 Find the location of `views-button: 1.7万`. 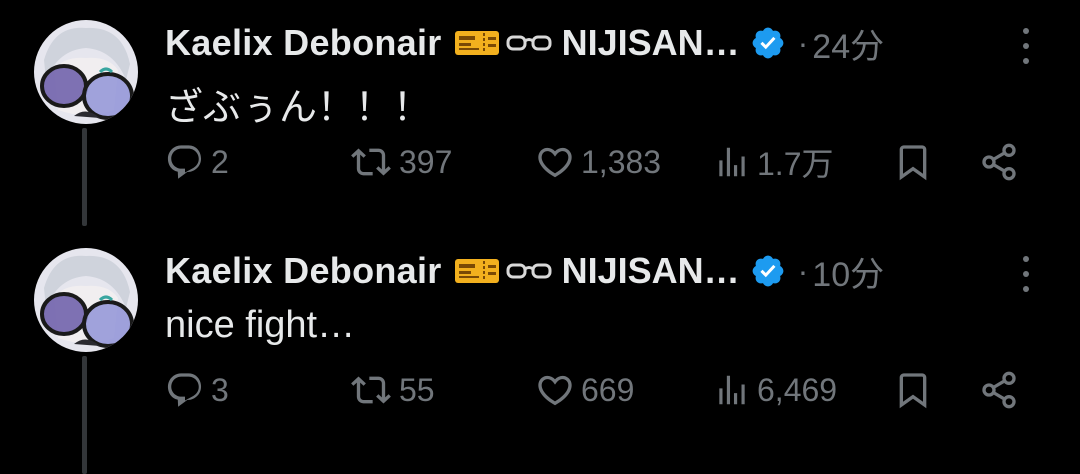

views-button: 1.7万 is located at coordinates (773, 162).